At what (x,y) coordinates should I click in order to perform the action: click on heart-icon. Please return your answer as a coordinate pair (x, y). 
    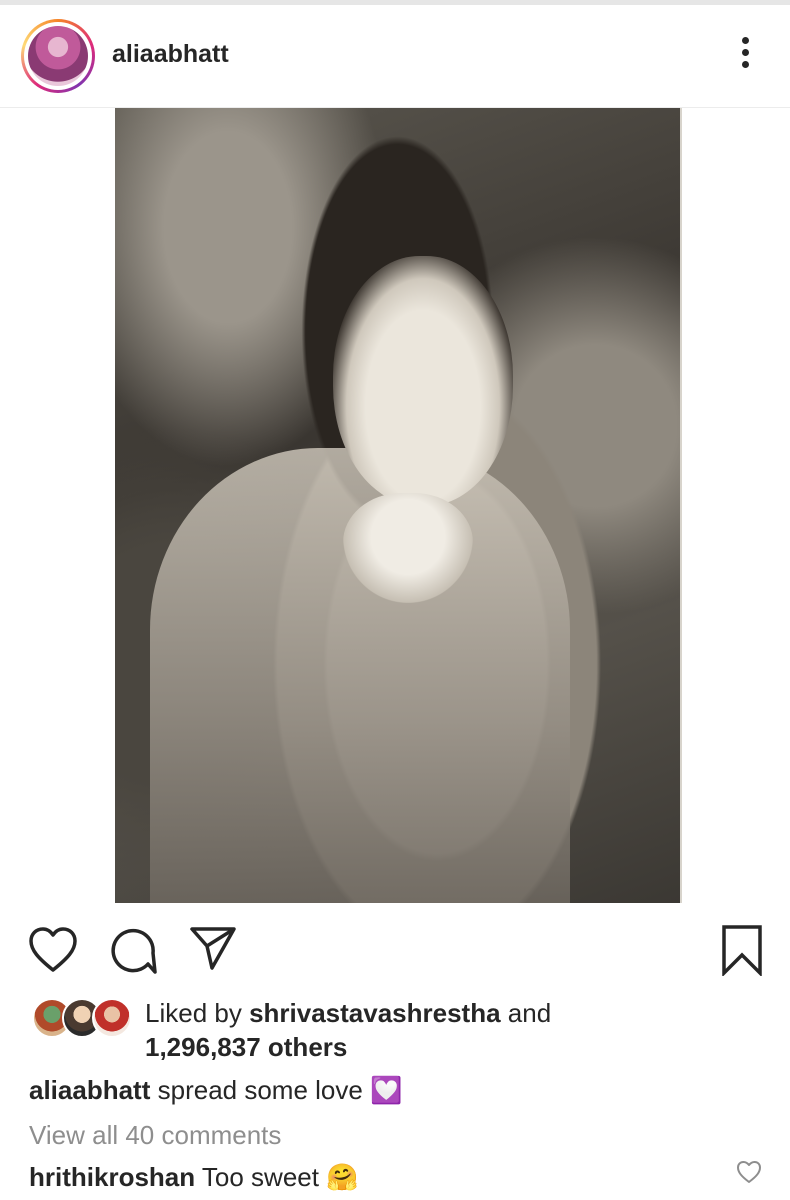
    Looking at the image, I should click on (53, 950).